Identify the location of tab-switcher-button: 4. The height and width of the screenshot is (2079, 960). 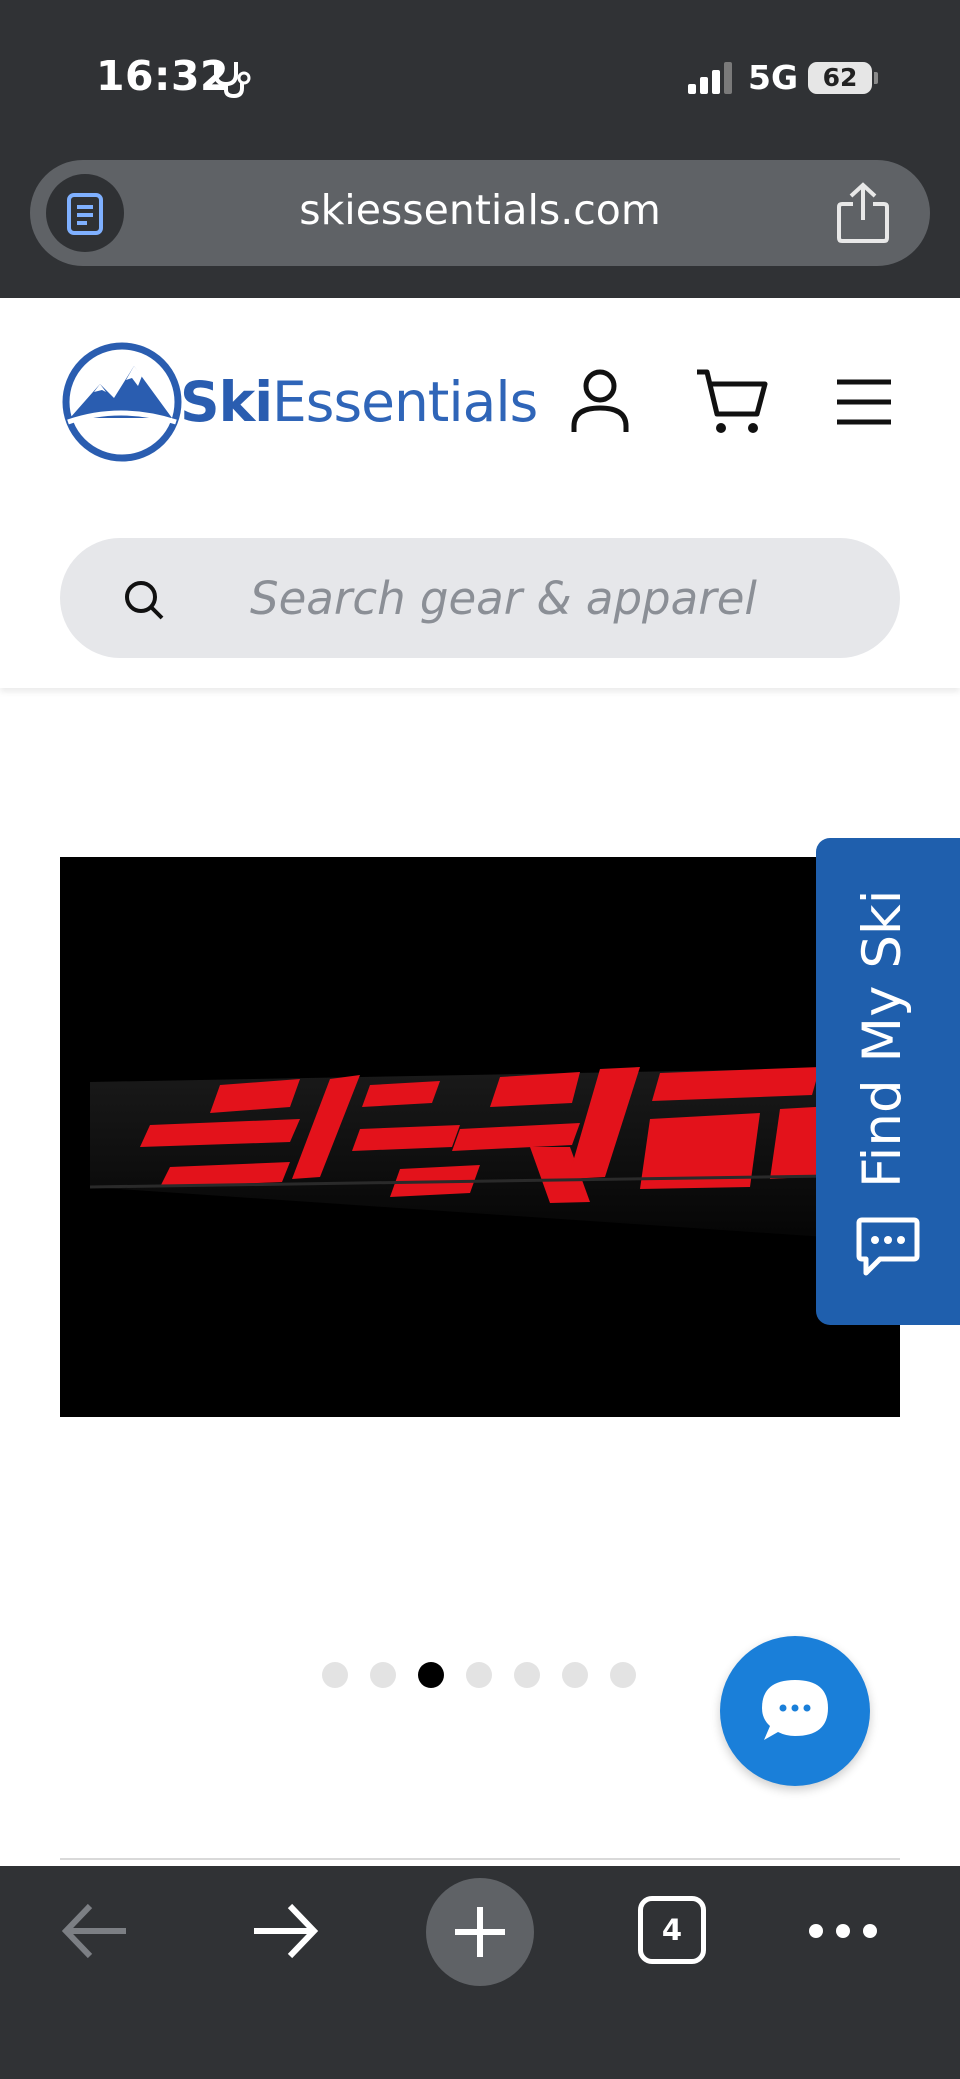
(672, 1930).